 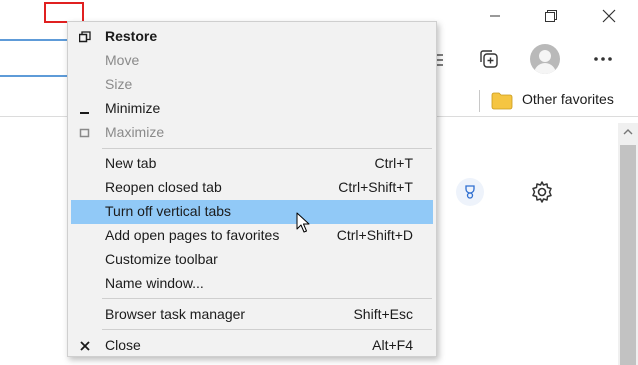 I want to click on window-close-button, so click(x=609, y=16).